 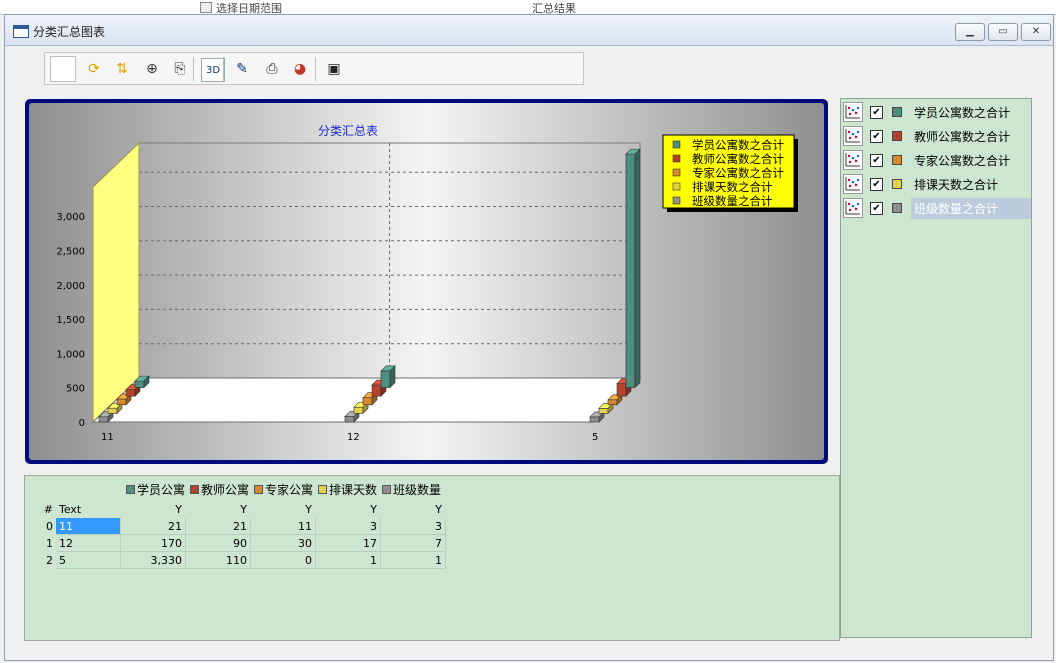 I want to click on legend-label: 专家公寓数之合计, so click(x=738, y=173).